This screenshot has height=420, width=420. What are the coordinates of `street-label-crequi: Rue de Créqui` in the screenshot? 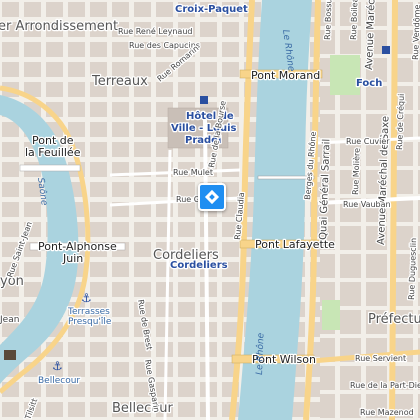 It's located at (400, 121).